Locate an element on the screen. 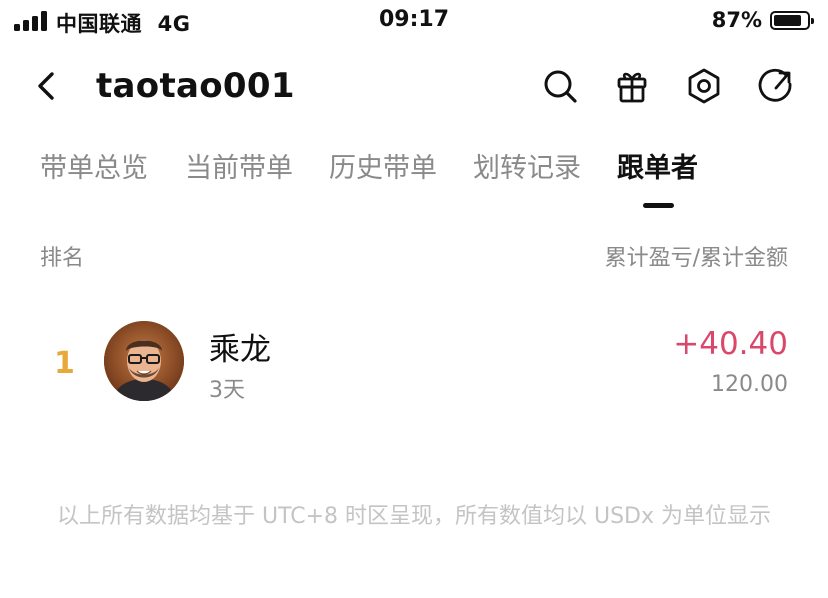 The image size is (828, 598). gift-icon is located at coordinates (632, 87).